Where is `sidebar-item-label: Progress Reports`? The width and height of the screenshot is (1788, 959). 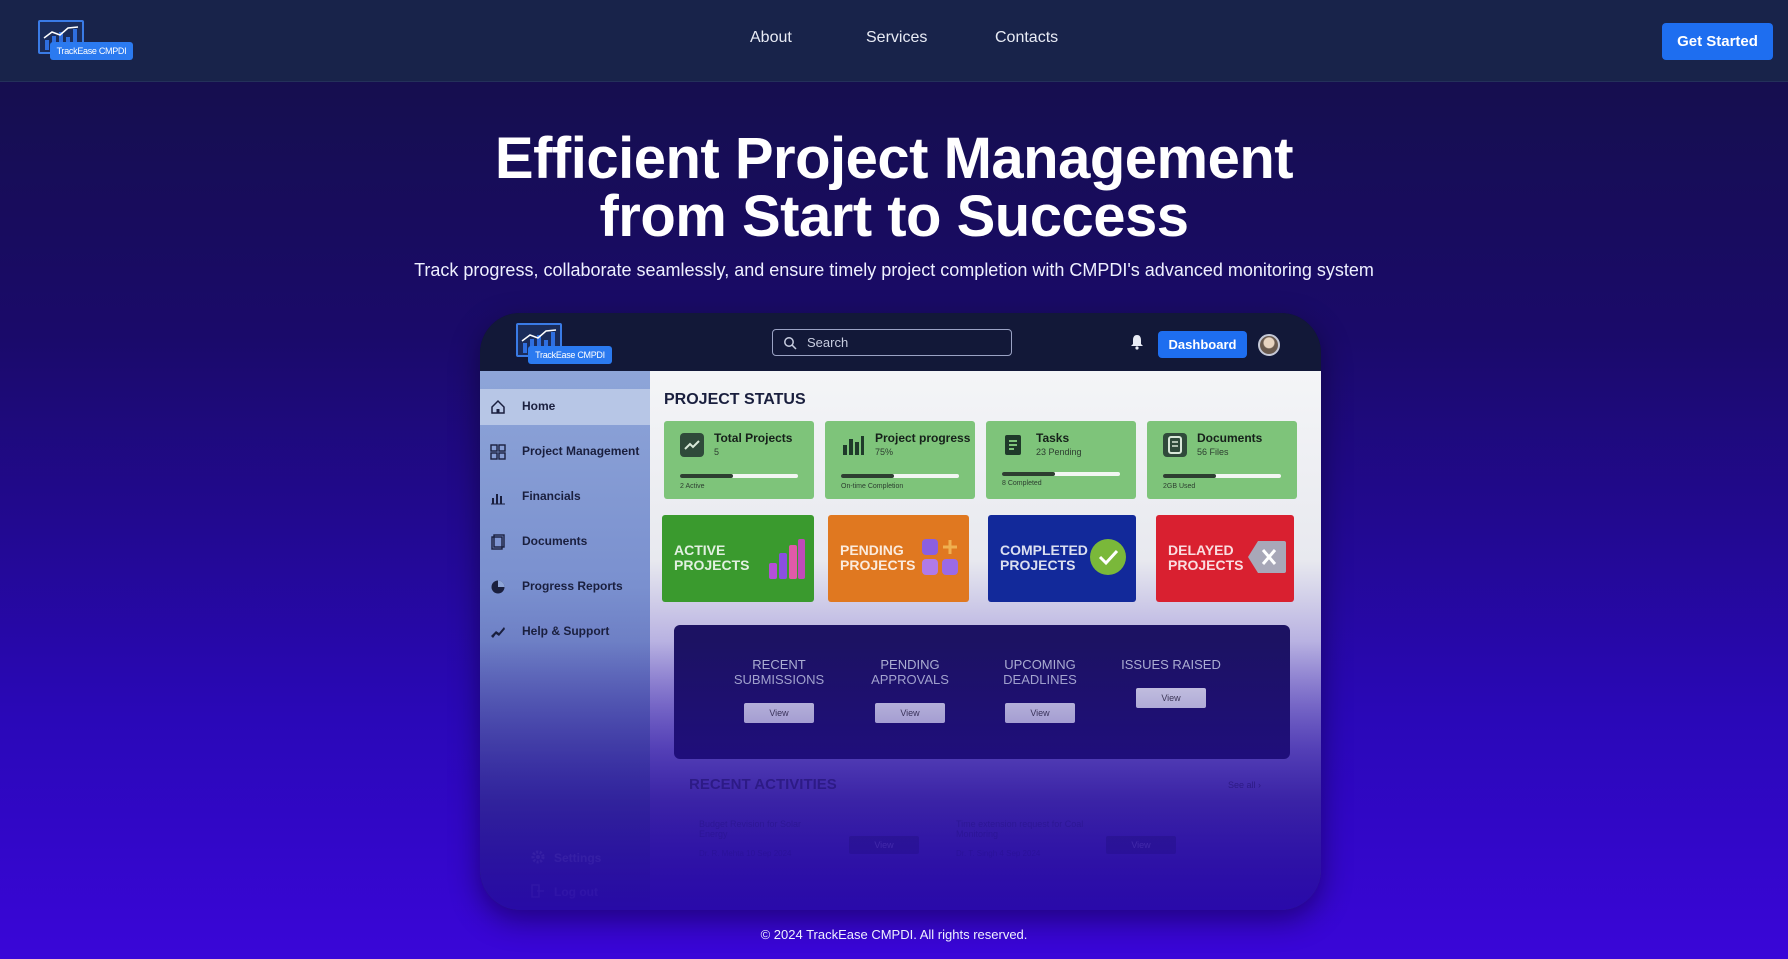
sidebar-item-label: Progress Reports is located at coordinates (572, 586).